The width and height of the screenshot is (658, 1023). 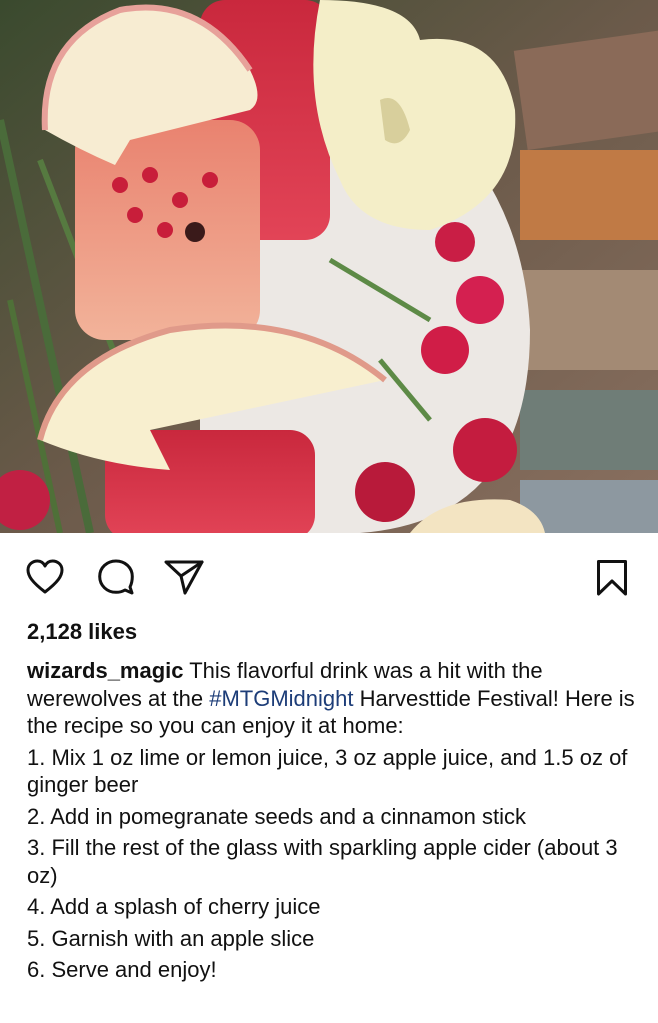 What do you see at coordinates (105, 670) in the screenshot?
I see `username-link: wizards_magic` at bounding box center [105, 670].